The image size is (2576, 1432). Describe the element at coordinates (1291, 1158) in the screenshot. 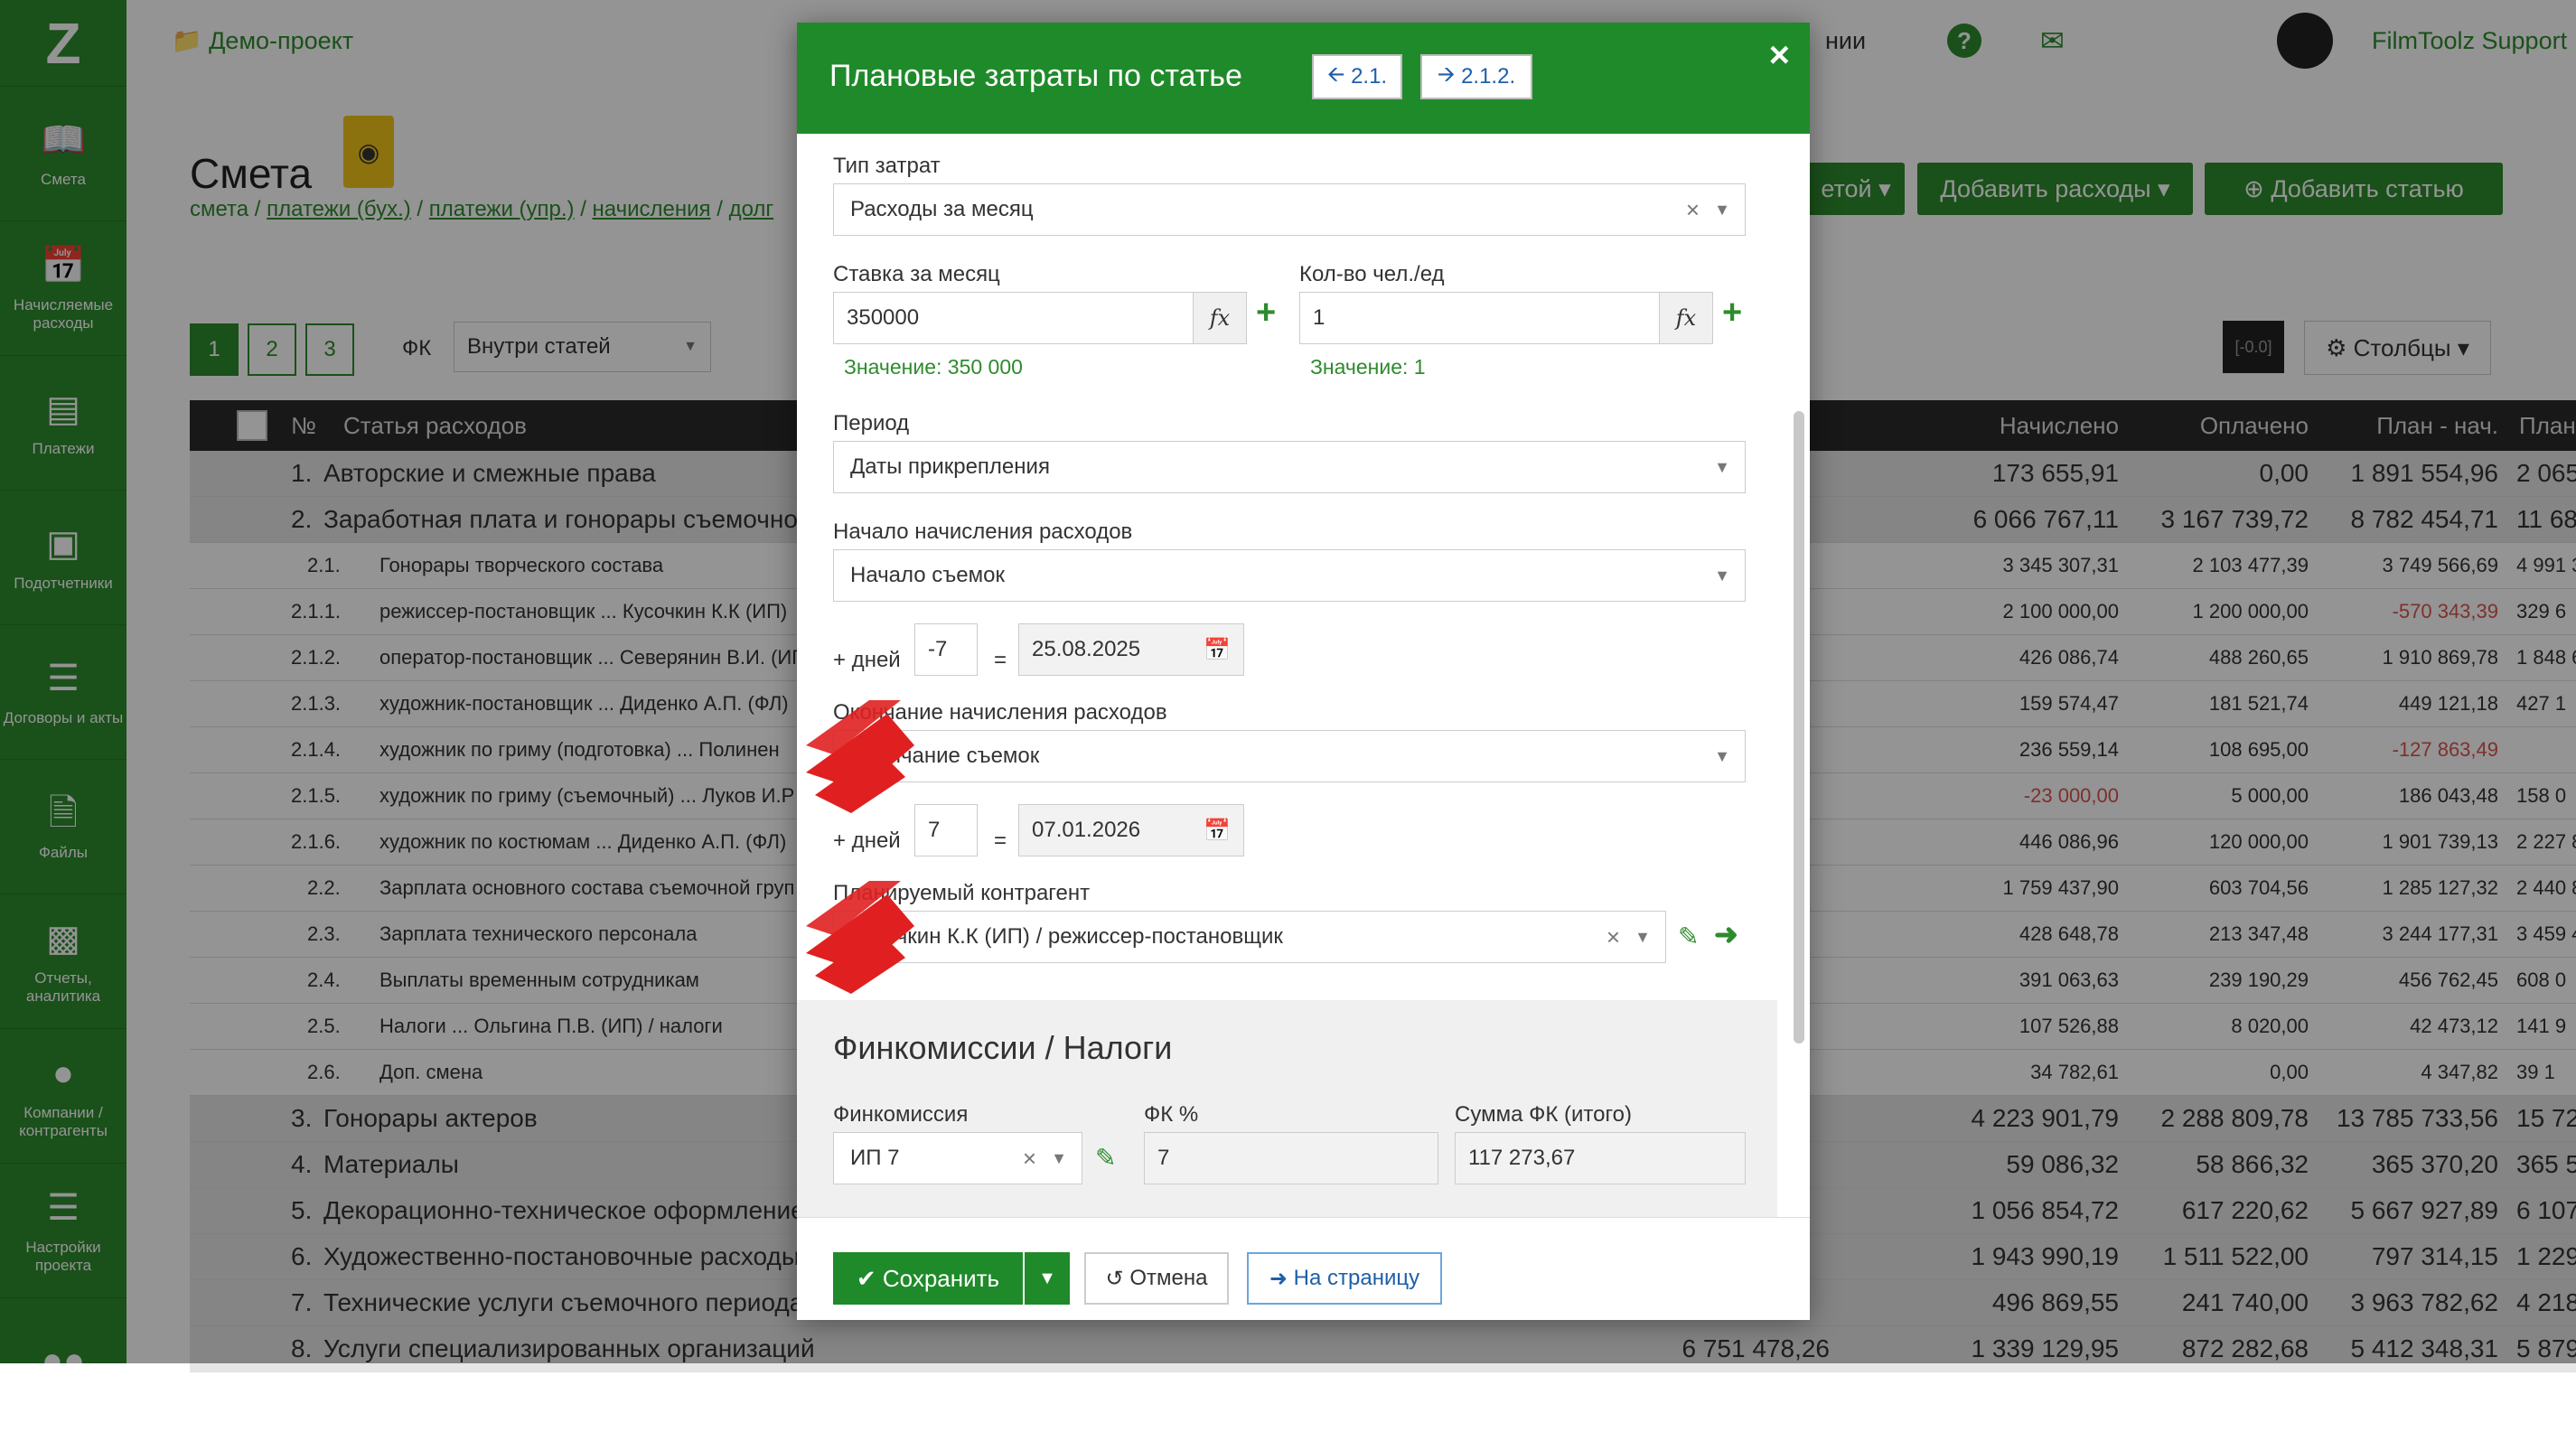

I see `fk-percent-input: 7` at that location.